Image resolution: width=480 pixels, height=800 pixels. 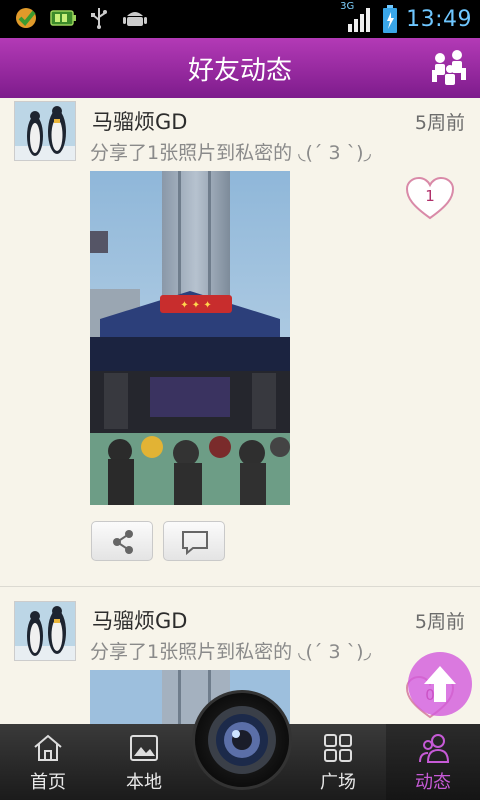 I want to click on grid-icon, so click(x=338, y=748).